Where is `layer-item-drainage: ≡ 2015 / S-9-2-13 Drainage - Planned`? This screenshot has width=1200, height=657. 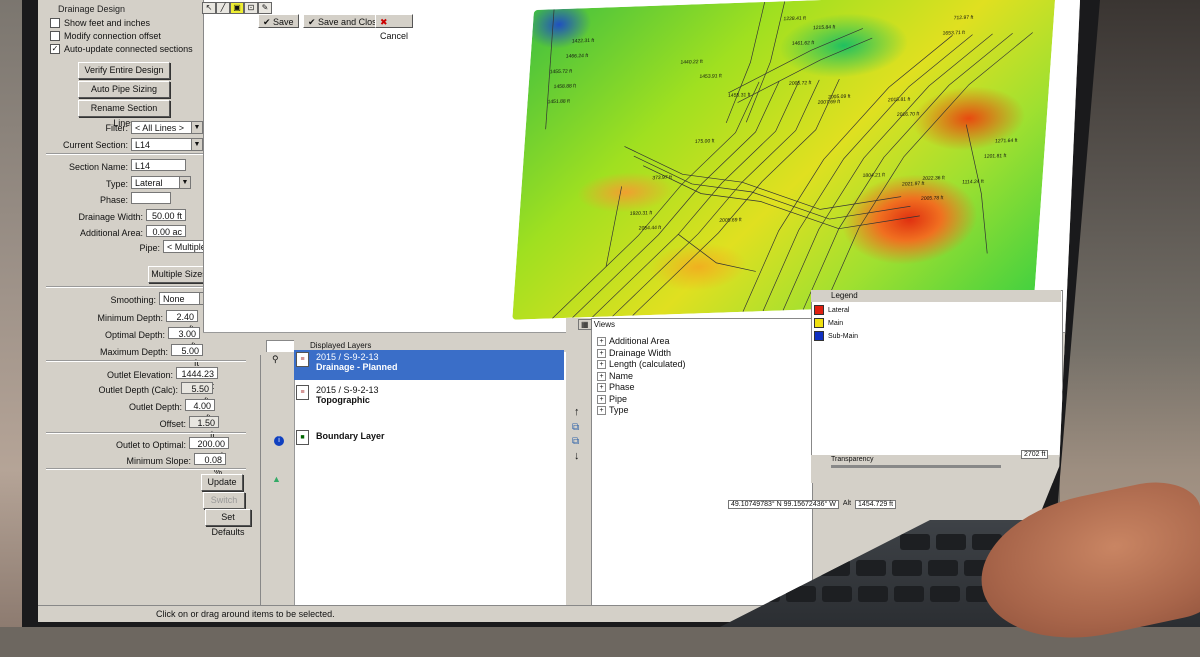 layer-item-drainage: ≡ 2015 / S-9-2-13 Drainage - Planned is located at coordinates (429, 365).